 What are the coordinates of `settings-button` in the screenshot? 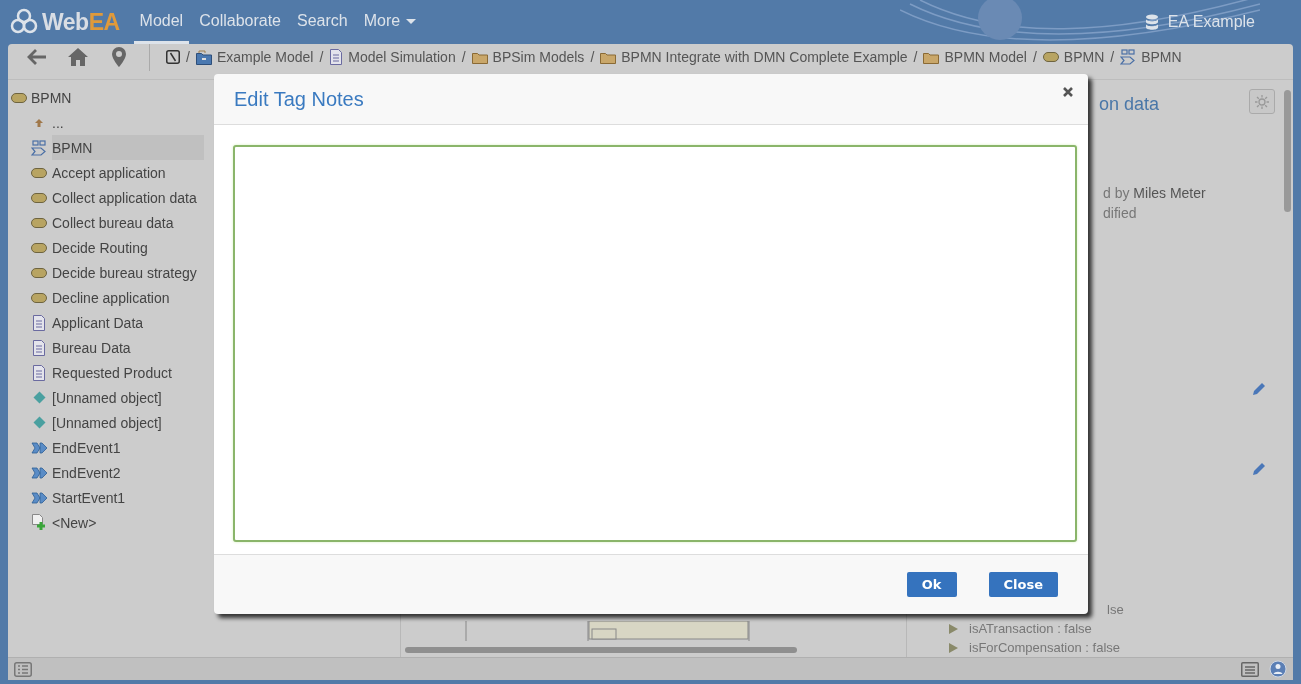 It's located at (1262, 101).